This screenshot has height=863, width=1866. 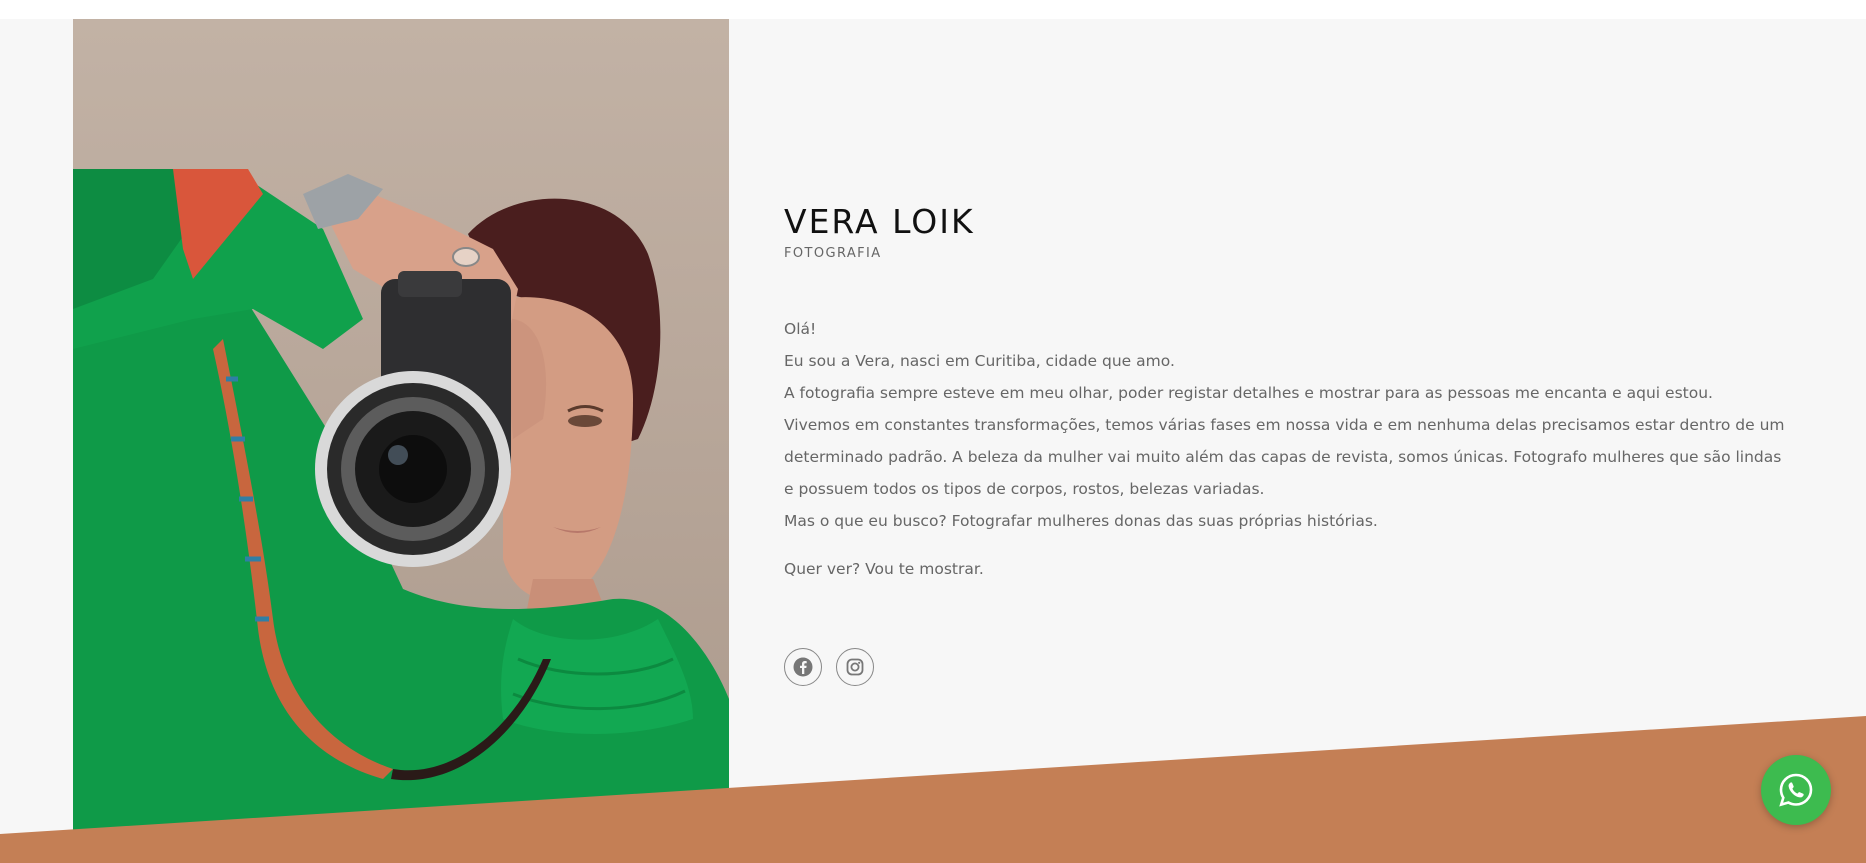 I want to click on profile-name: VERA LOIK, so click(x=879, y=221).